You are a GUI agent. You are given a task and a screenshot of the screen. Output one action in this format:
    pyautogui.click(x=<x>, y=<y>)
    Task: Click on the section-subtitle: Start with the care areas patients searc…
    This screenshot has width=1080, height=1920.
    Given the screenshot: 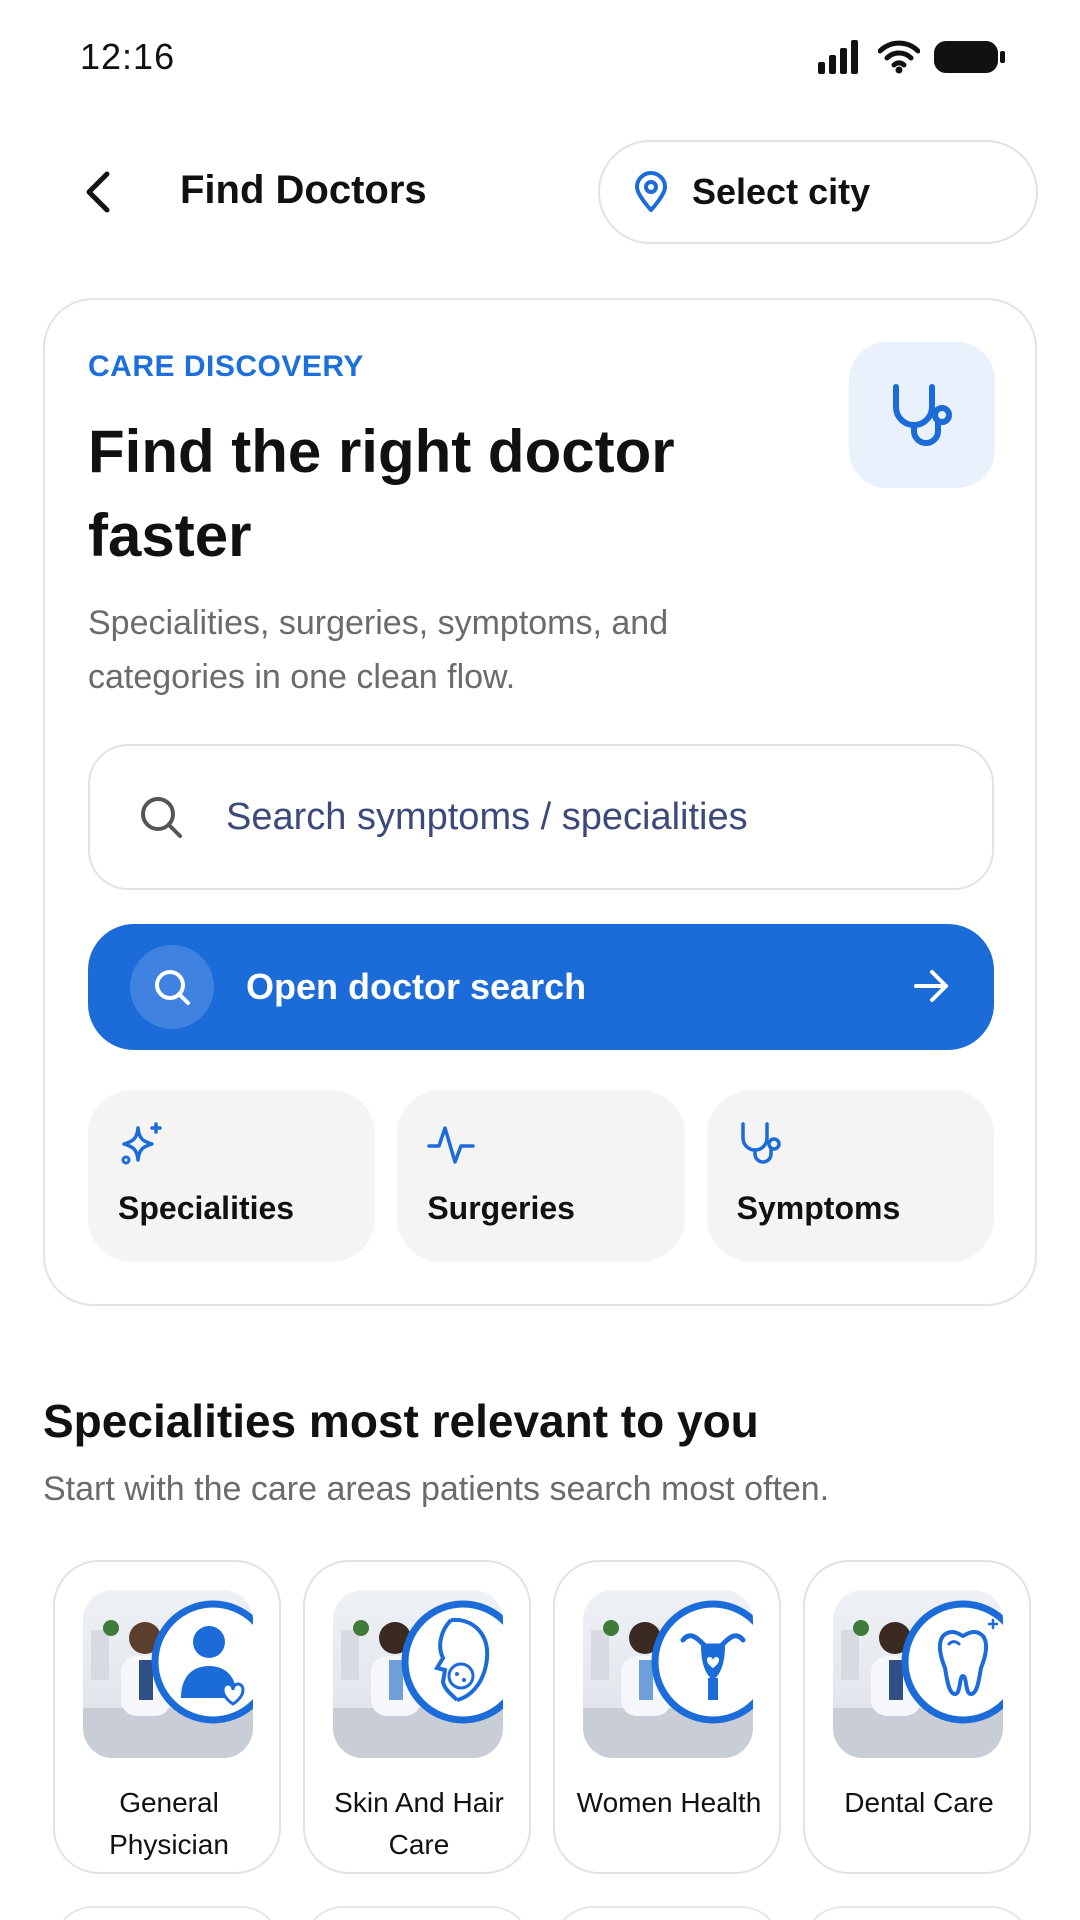 What is the action you would take?
    pyautogui.click(x=436, y=1489)
    